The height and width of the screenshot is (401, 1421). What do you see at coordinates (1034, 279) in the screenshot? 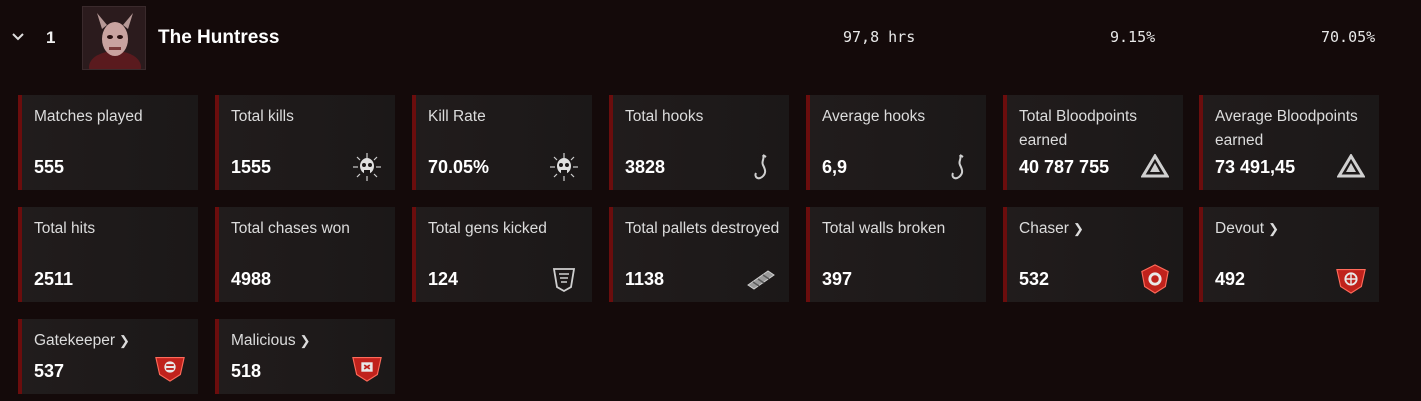
I see `card-value: 532` at bounding box center [1034, 279].